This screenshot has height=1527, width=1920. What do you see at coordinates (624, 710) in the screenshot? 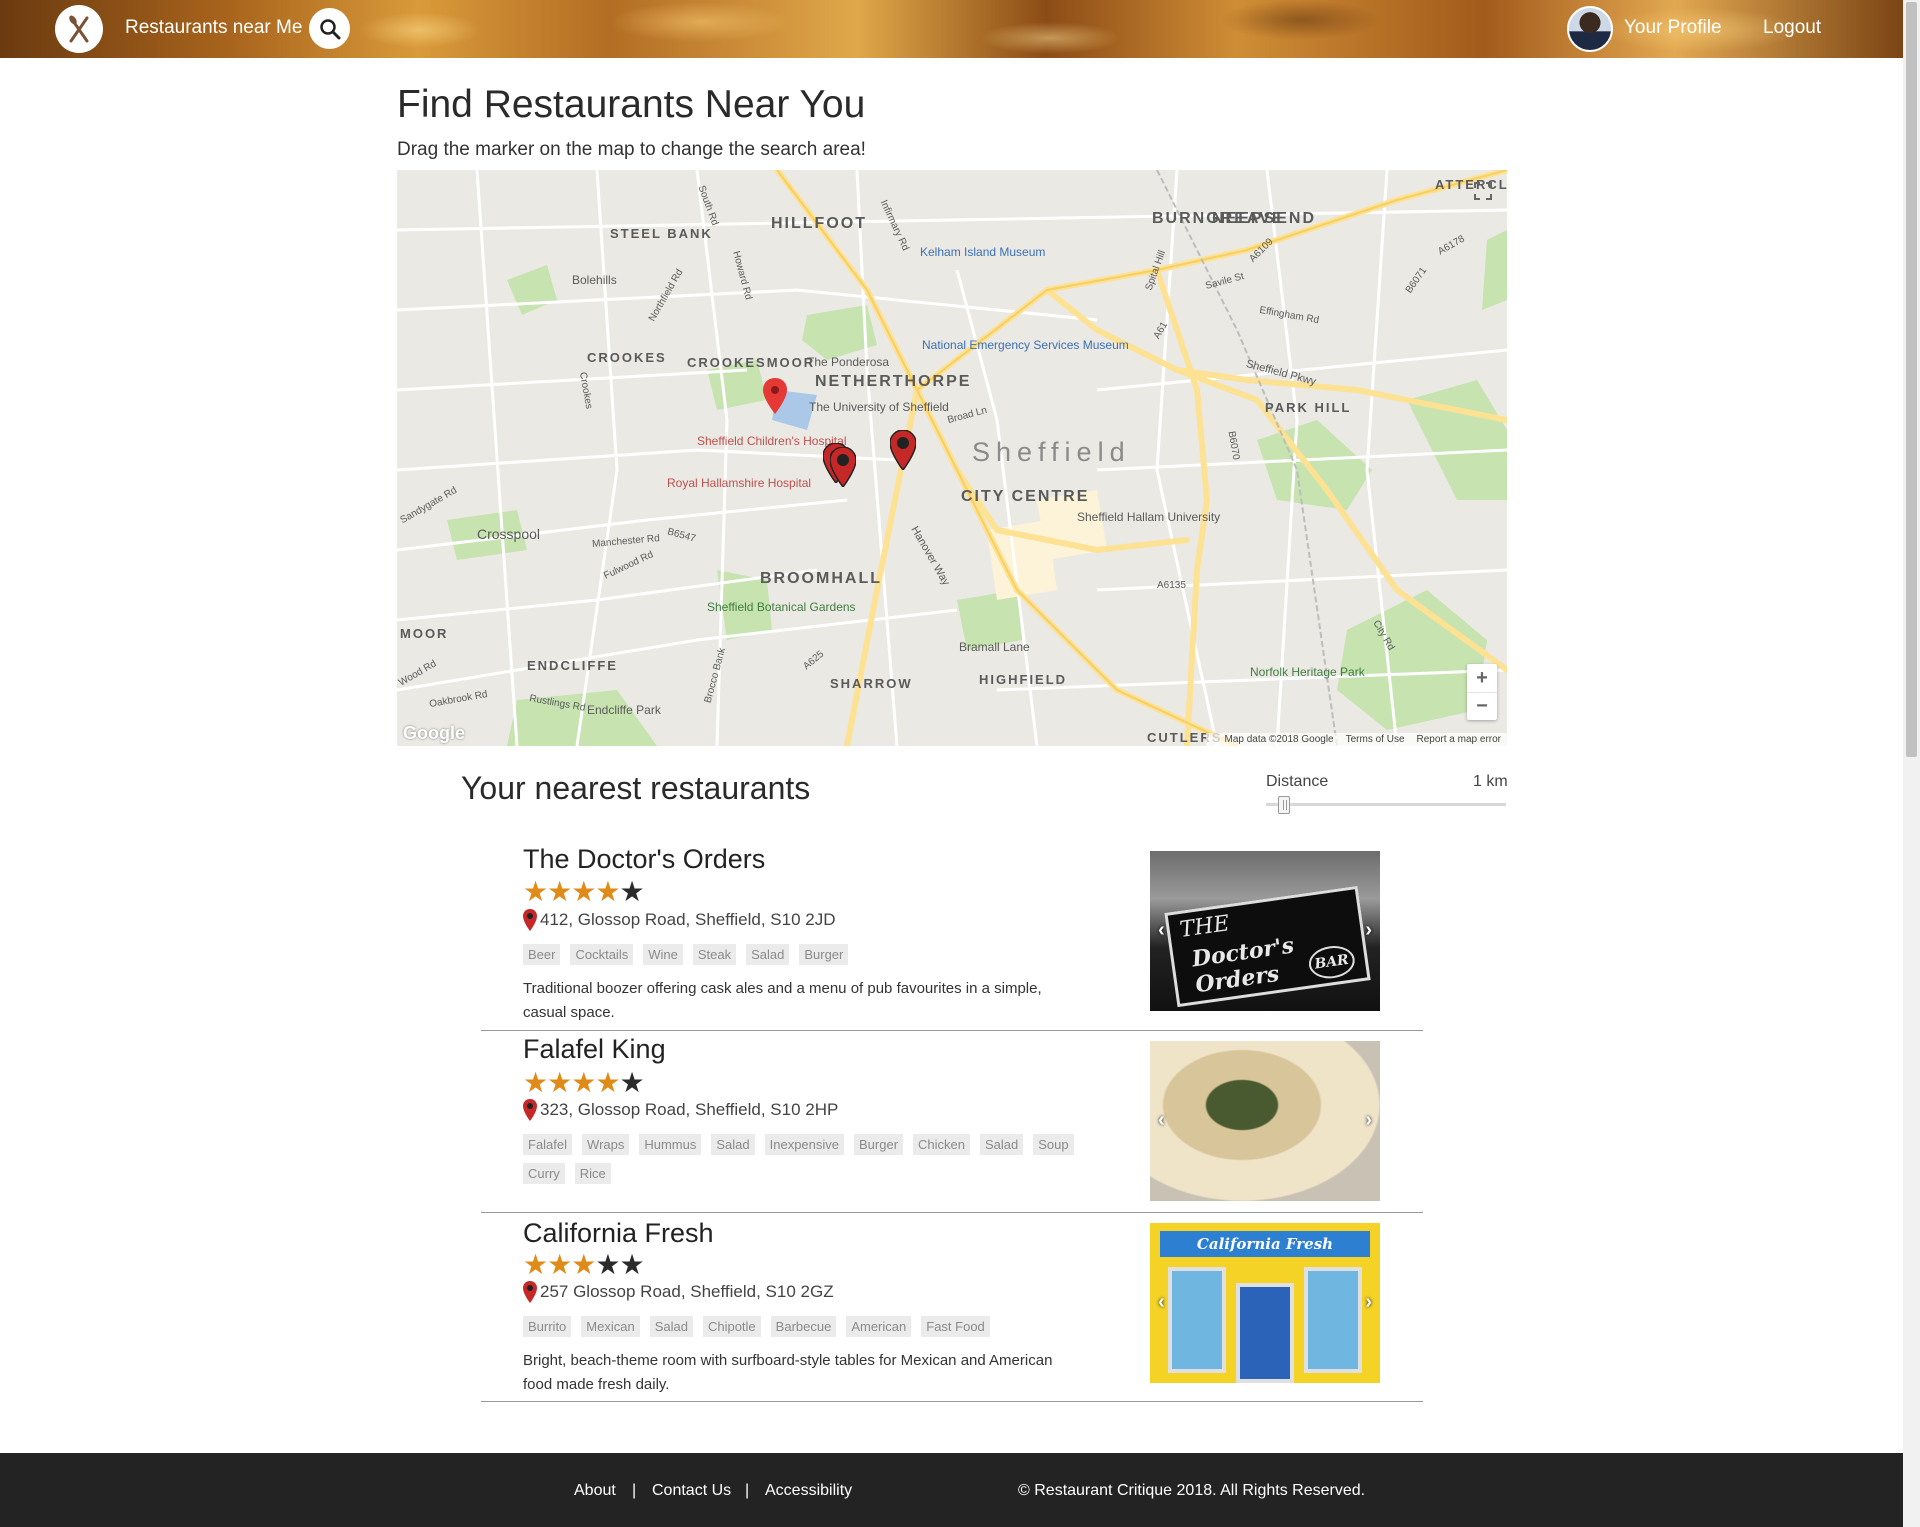
I see `map-label-endcliffe-park: Endcliffe Park` at bounding box center [624, 710].